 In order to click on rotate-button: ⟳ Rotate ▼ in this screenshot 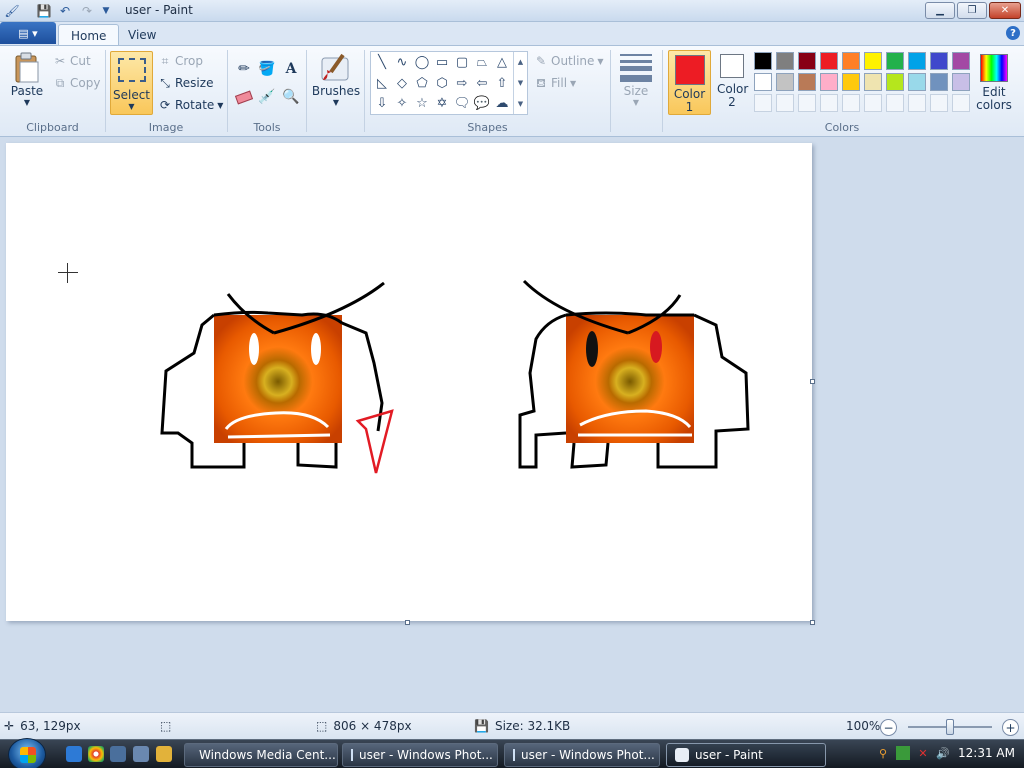, I will do `click(190, 105)`.